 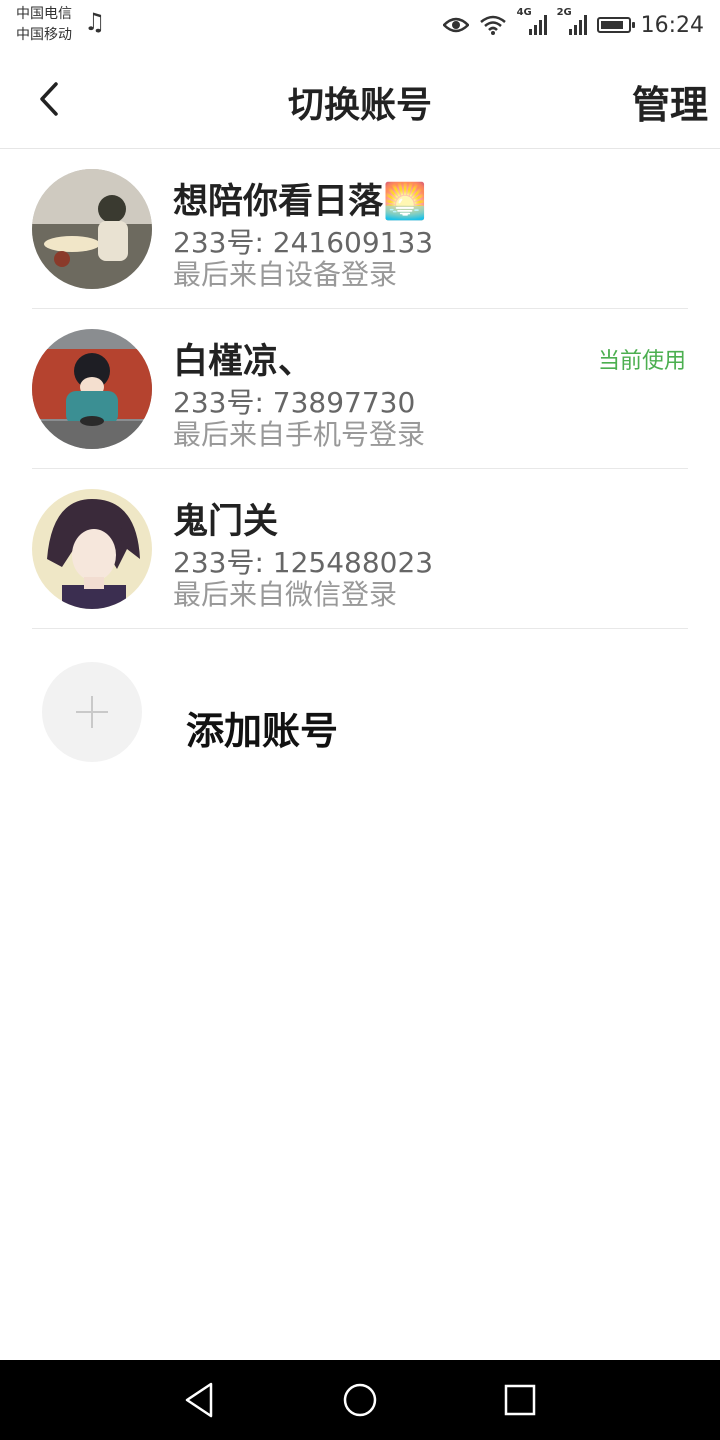 I want to click on last-login-method: 最后来自微信登录, so click(x=285, y=594).